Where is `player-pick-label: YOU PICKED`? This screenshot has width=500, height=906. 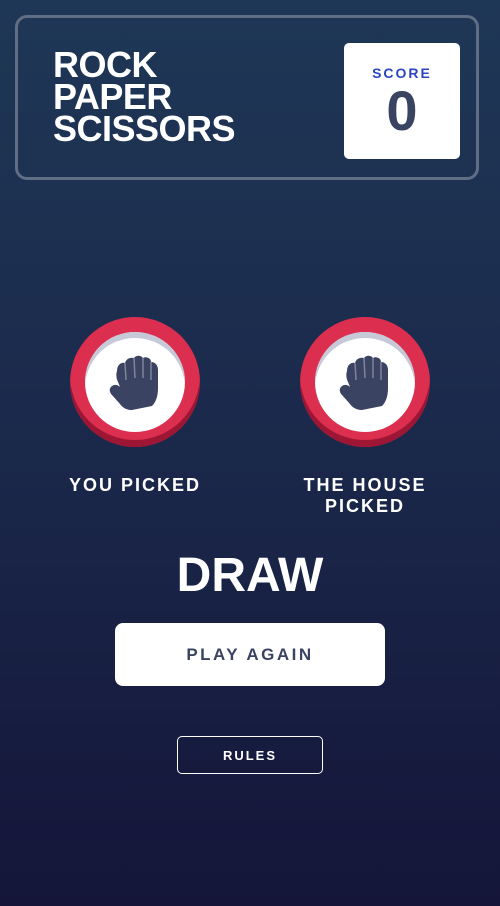
player-pick-label: YOU PICKED is located at coordinates (135, 485).